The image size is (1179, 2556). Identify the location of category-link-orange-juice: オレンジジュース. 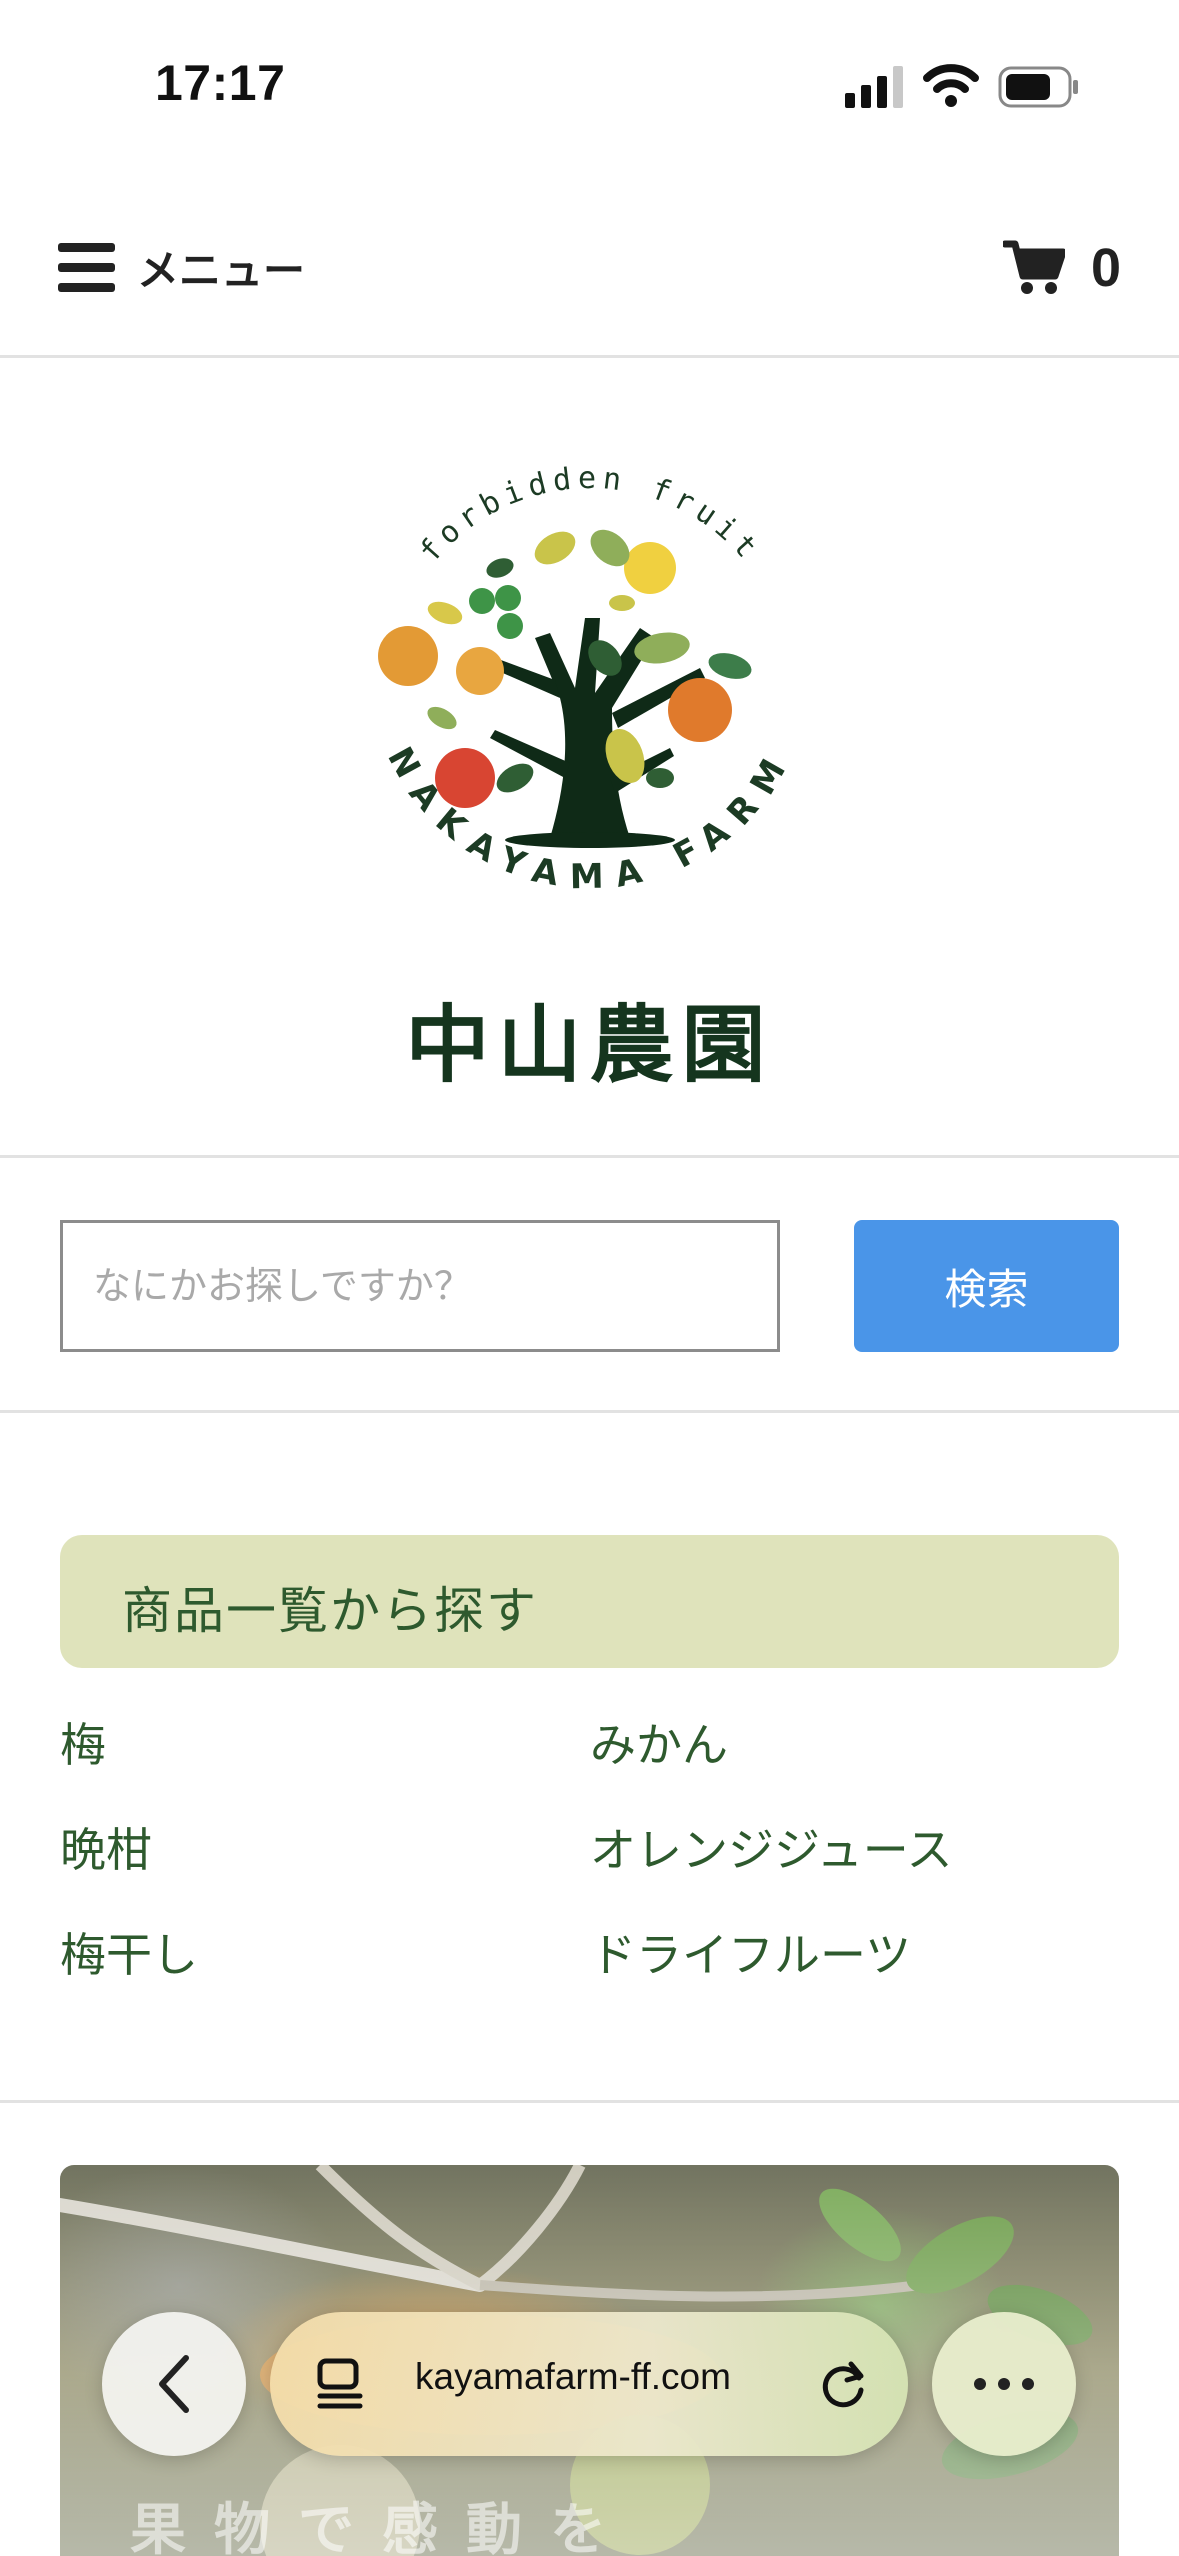
(854, 1870).